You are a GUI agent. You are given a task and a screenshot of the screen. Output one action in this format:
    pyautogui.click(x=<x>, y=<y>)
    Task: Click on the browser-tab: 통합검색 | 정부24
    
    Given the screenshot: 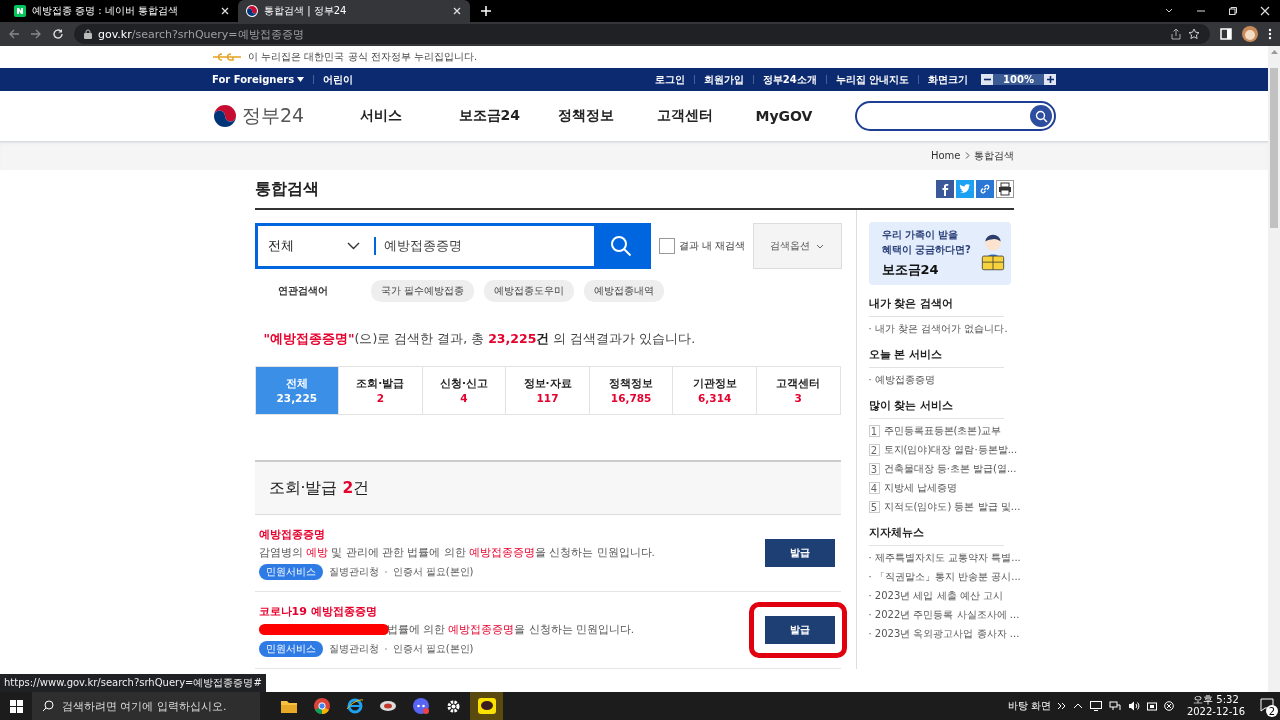 What is the action you would take?
    pyautogui.click(x=354, y=11)
    